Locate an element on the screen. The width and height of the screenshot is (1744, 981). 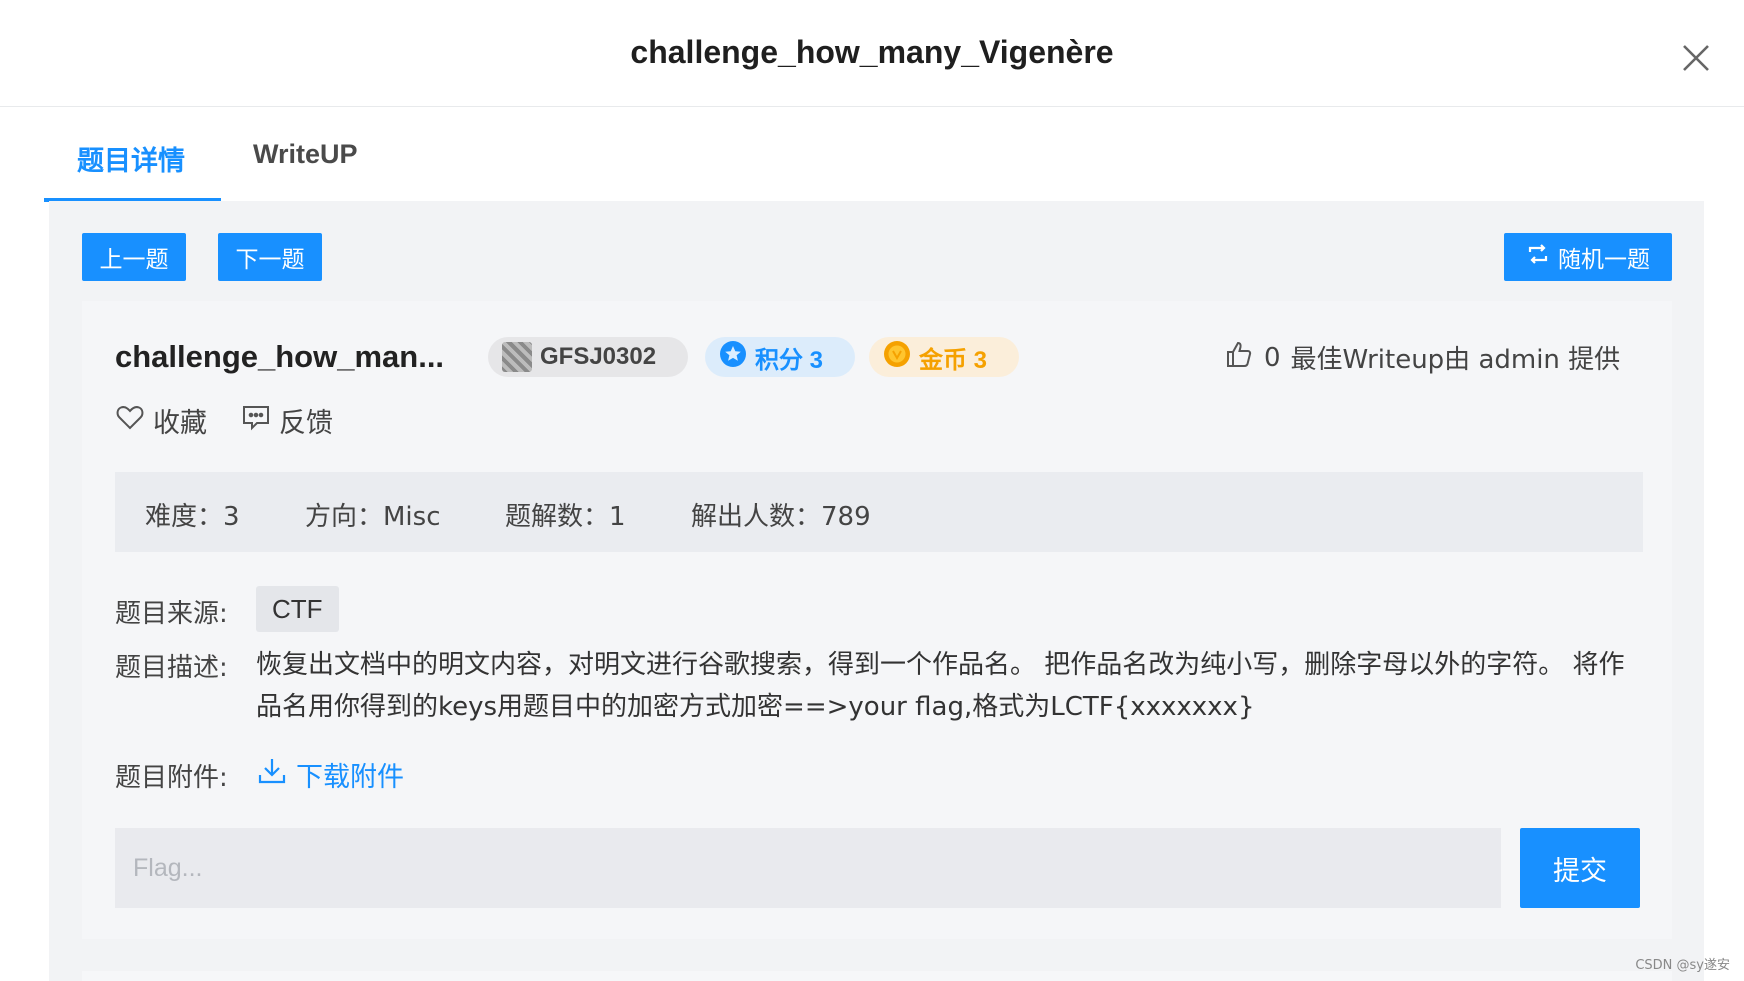
prev-challenge-button: 上一题 is located at coordinates (134, 257).